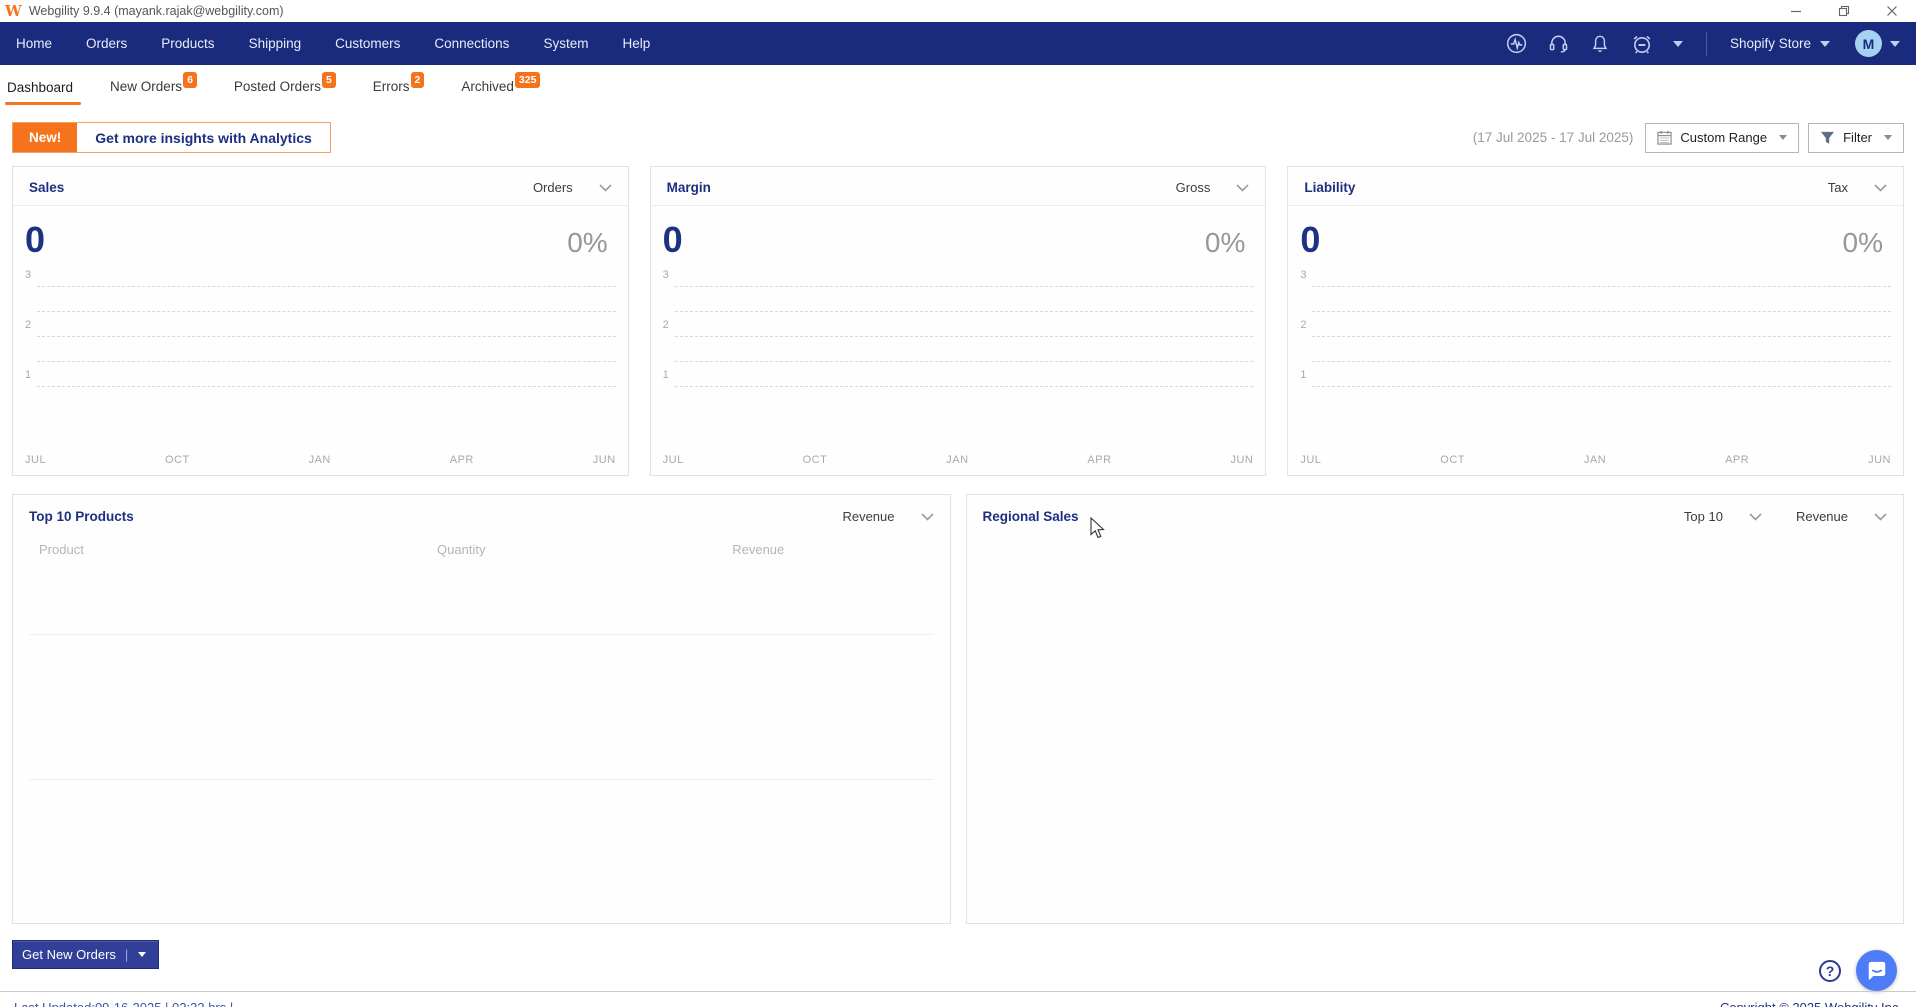 The height and width of the screenshot is (1007, 1916). What do you see at coordinates (142, 954) in the screenshot?
I see `get-new-orders-caret-icon` at bounding box center [142, 954].